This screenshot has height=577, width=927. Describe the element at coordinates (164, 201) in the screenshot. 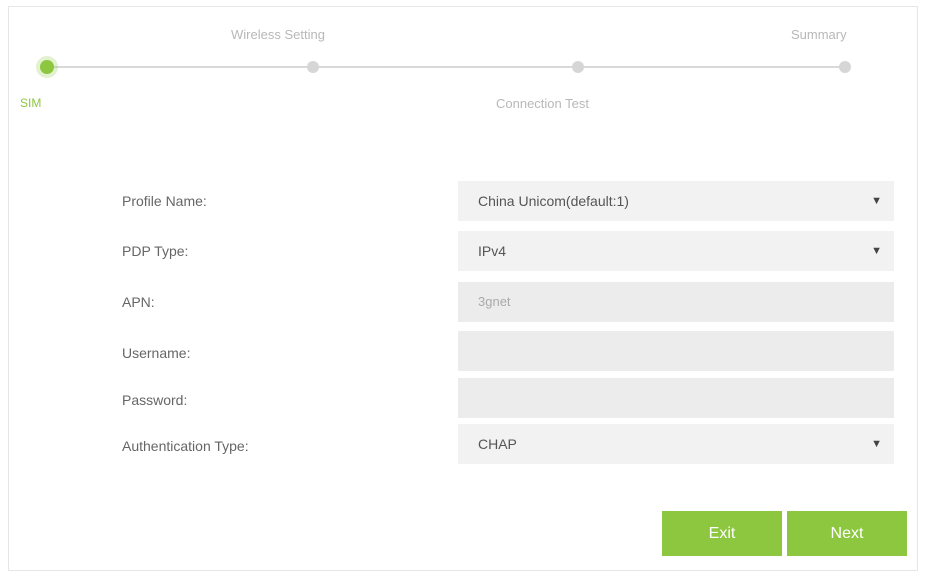

I see `profile-name-label: Profile Name:` at that location.